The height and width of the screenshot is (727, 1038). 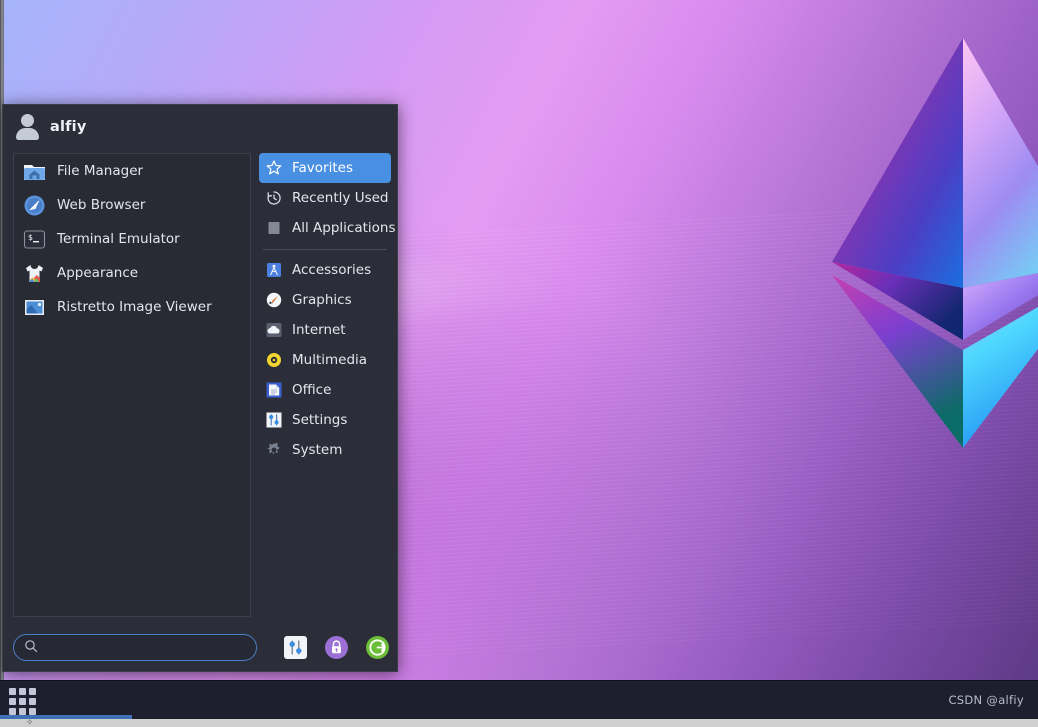 I want to click on app-item-terminal-emulator: $ Terminal Emulator, so click(x=132, y=239).